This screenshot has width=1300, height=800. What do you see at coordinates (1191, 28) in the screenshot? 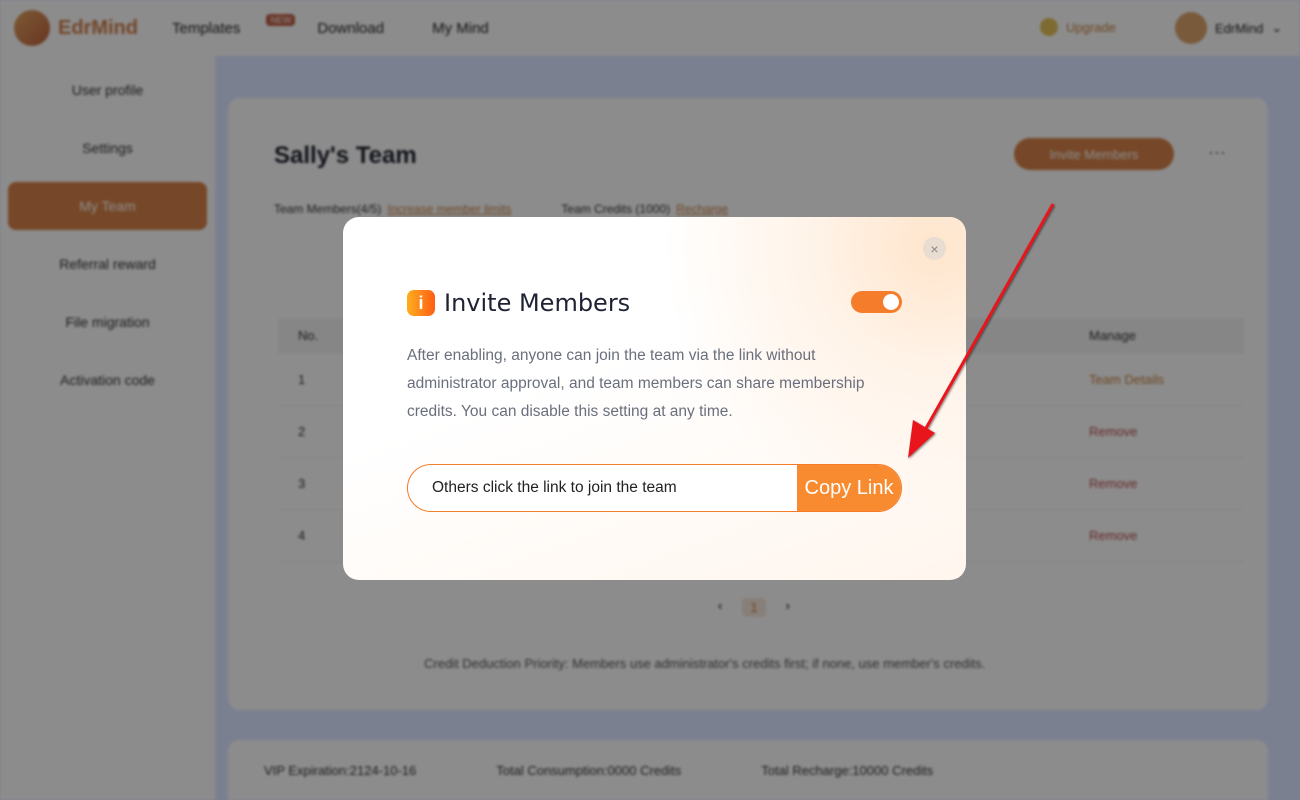
I see `avatar` at bounding box center [1191, 28].